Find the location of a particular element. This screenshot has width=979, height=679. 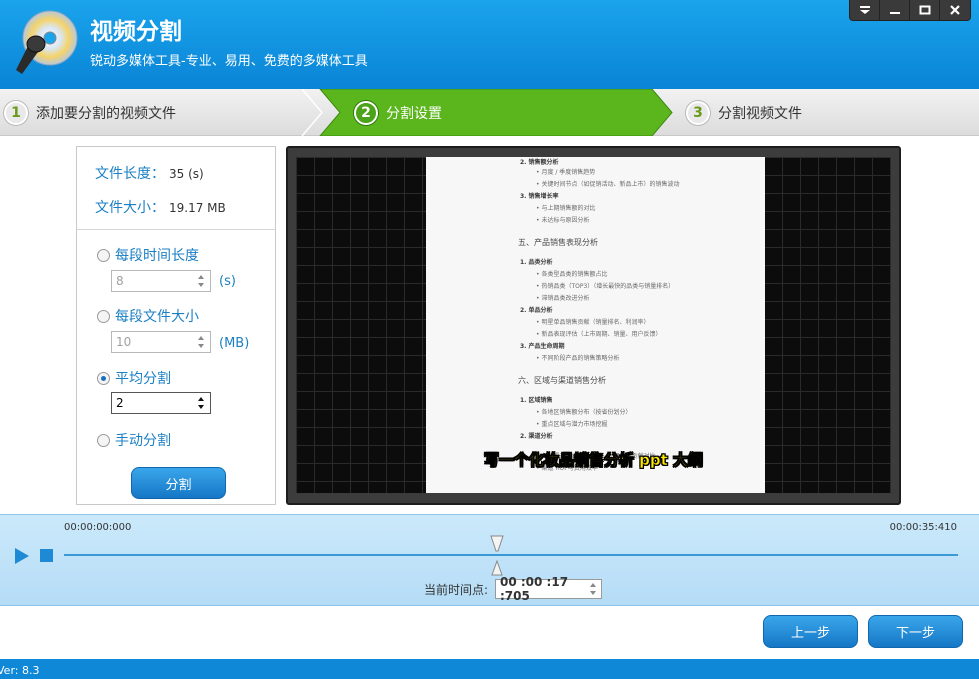

option-label: 每段文件大小 is located at coordinates (157, 317).